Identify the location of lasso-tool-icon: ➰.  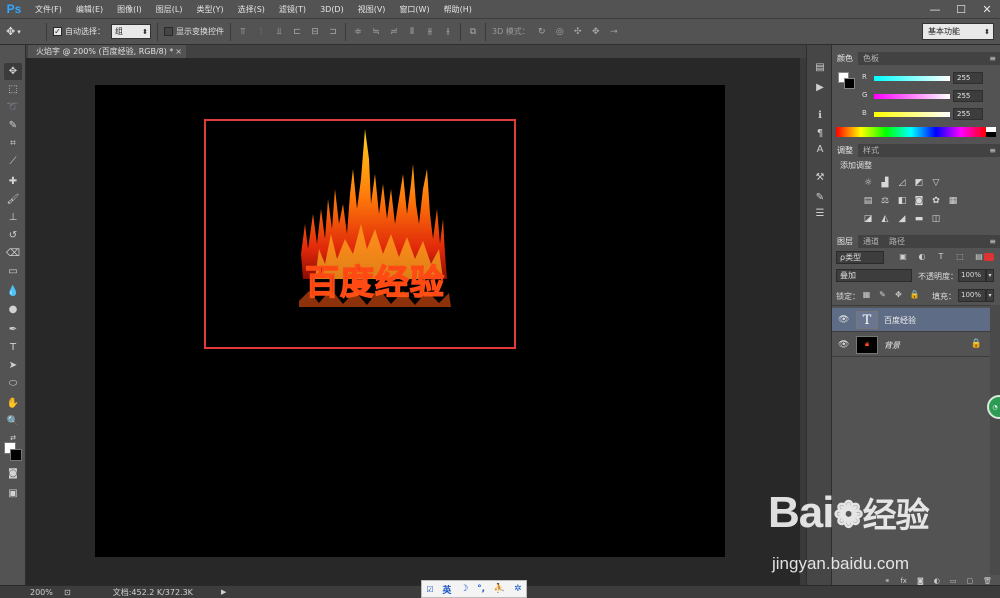
(13, 107).